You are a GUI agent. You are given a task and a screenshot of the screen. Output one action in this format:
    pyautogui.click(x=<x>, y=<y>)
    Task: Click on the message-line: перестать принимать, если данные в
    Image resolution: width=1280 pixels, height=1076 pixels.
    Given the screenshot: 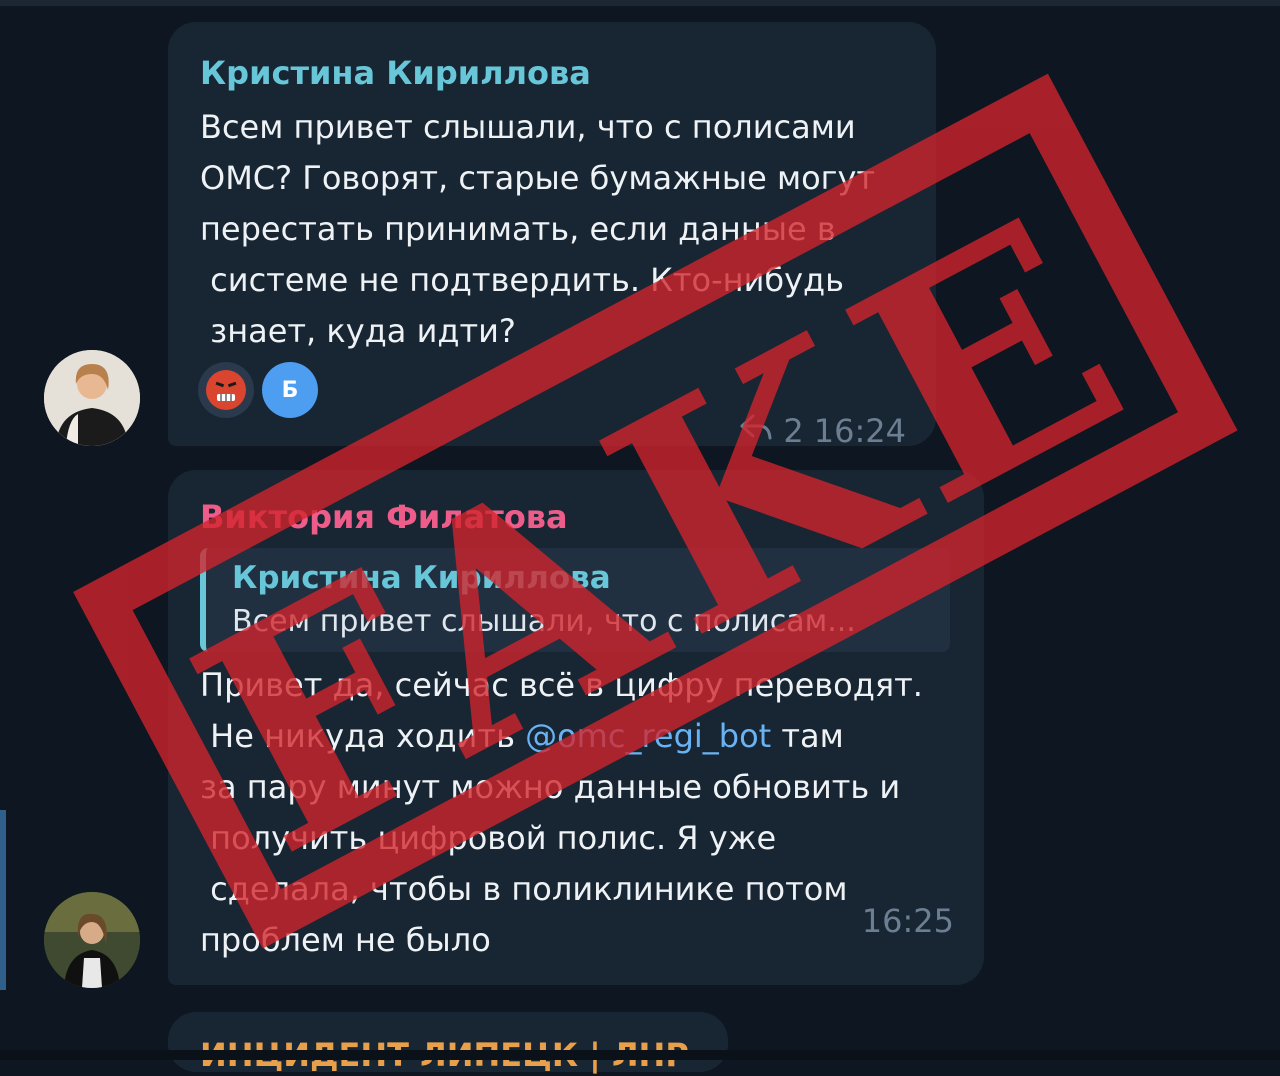 What is the action you would take?
    pyautogui.click(x=518, y=229)
    